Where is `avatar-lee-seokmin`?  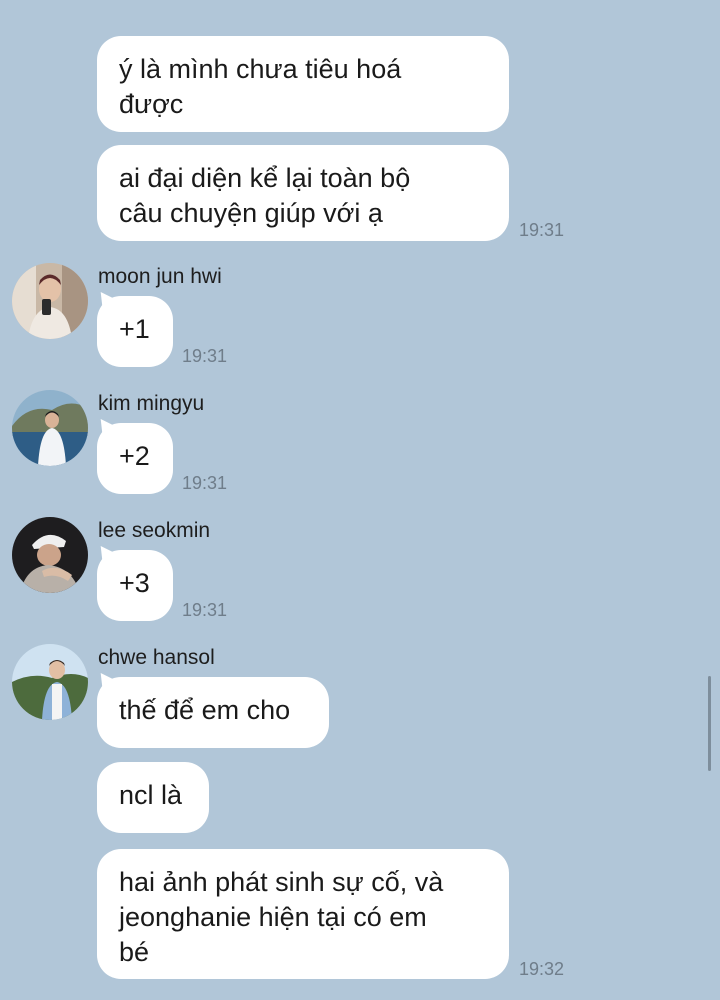
avatar-lee-seokmin is located at coordinates (50, 555).